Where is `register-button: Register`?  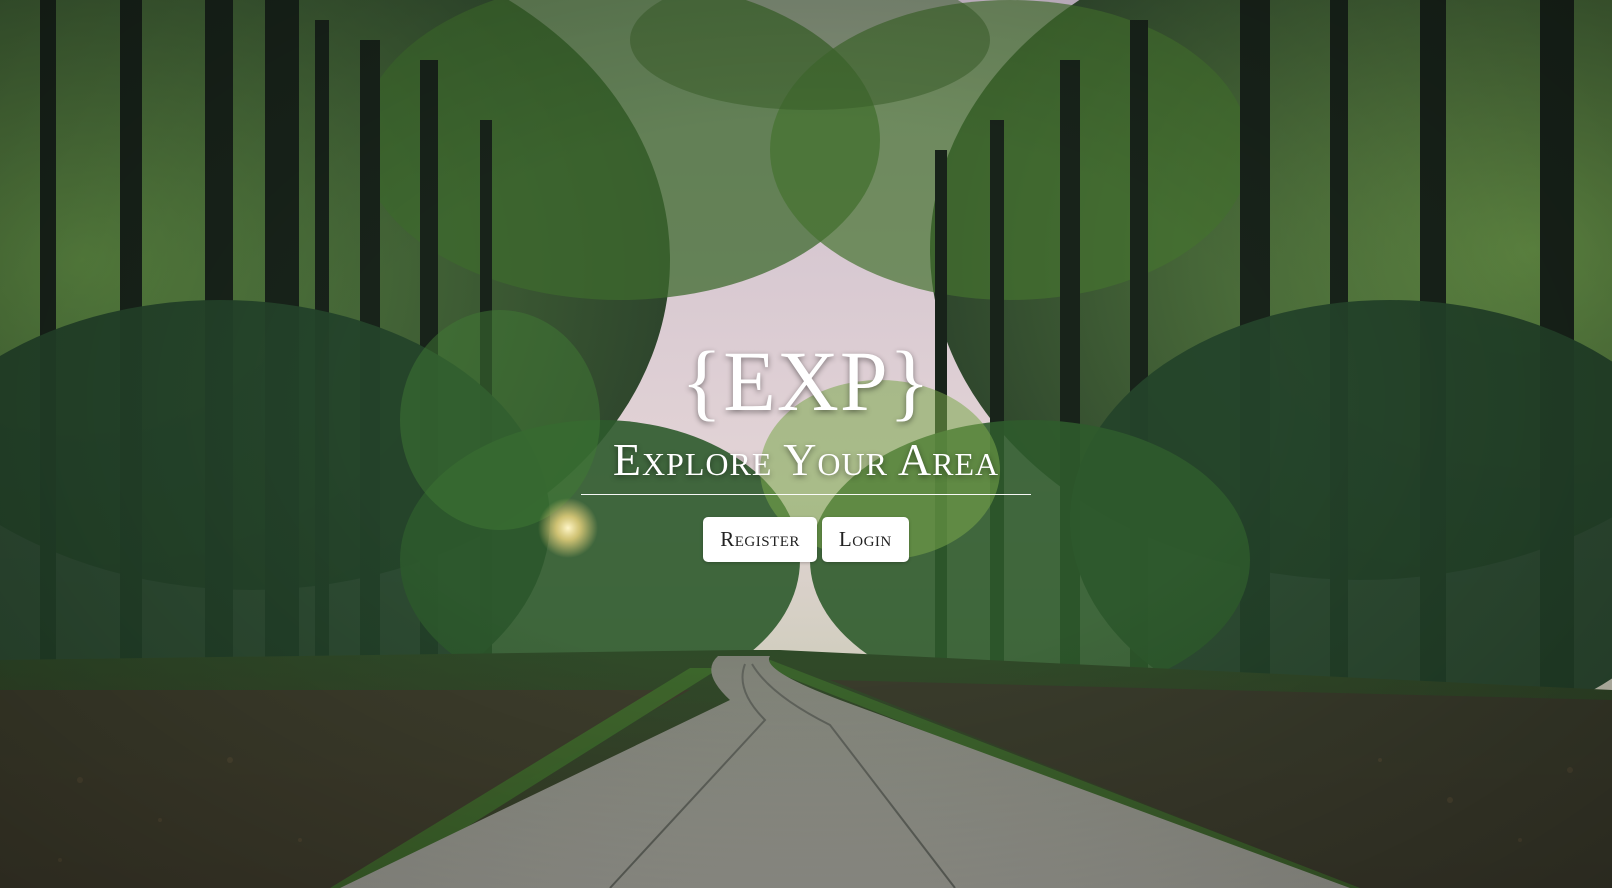 register-button: Register is located at coordinates (760, 539).